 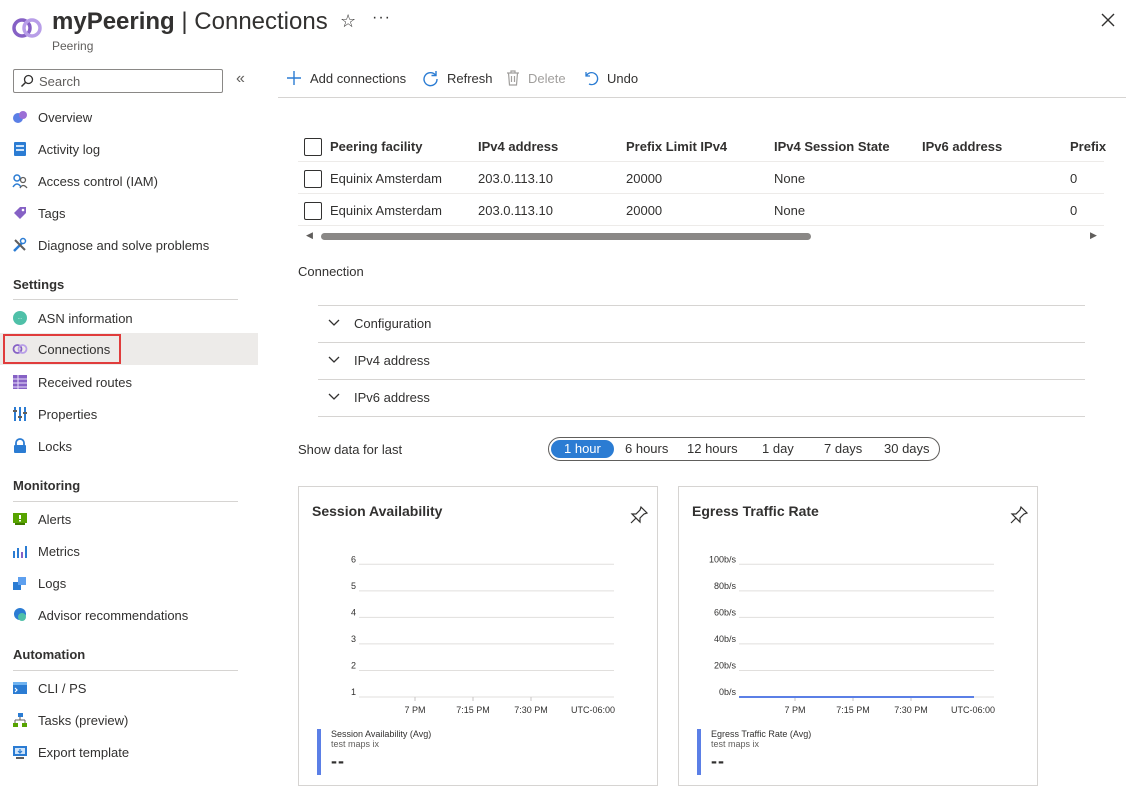 What do you see at coordinates (701, 397) in the screenshot?
I see `ipv6-address-accordion: IPv6 address` at bounding box center [701, 397].